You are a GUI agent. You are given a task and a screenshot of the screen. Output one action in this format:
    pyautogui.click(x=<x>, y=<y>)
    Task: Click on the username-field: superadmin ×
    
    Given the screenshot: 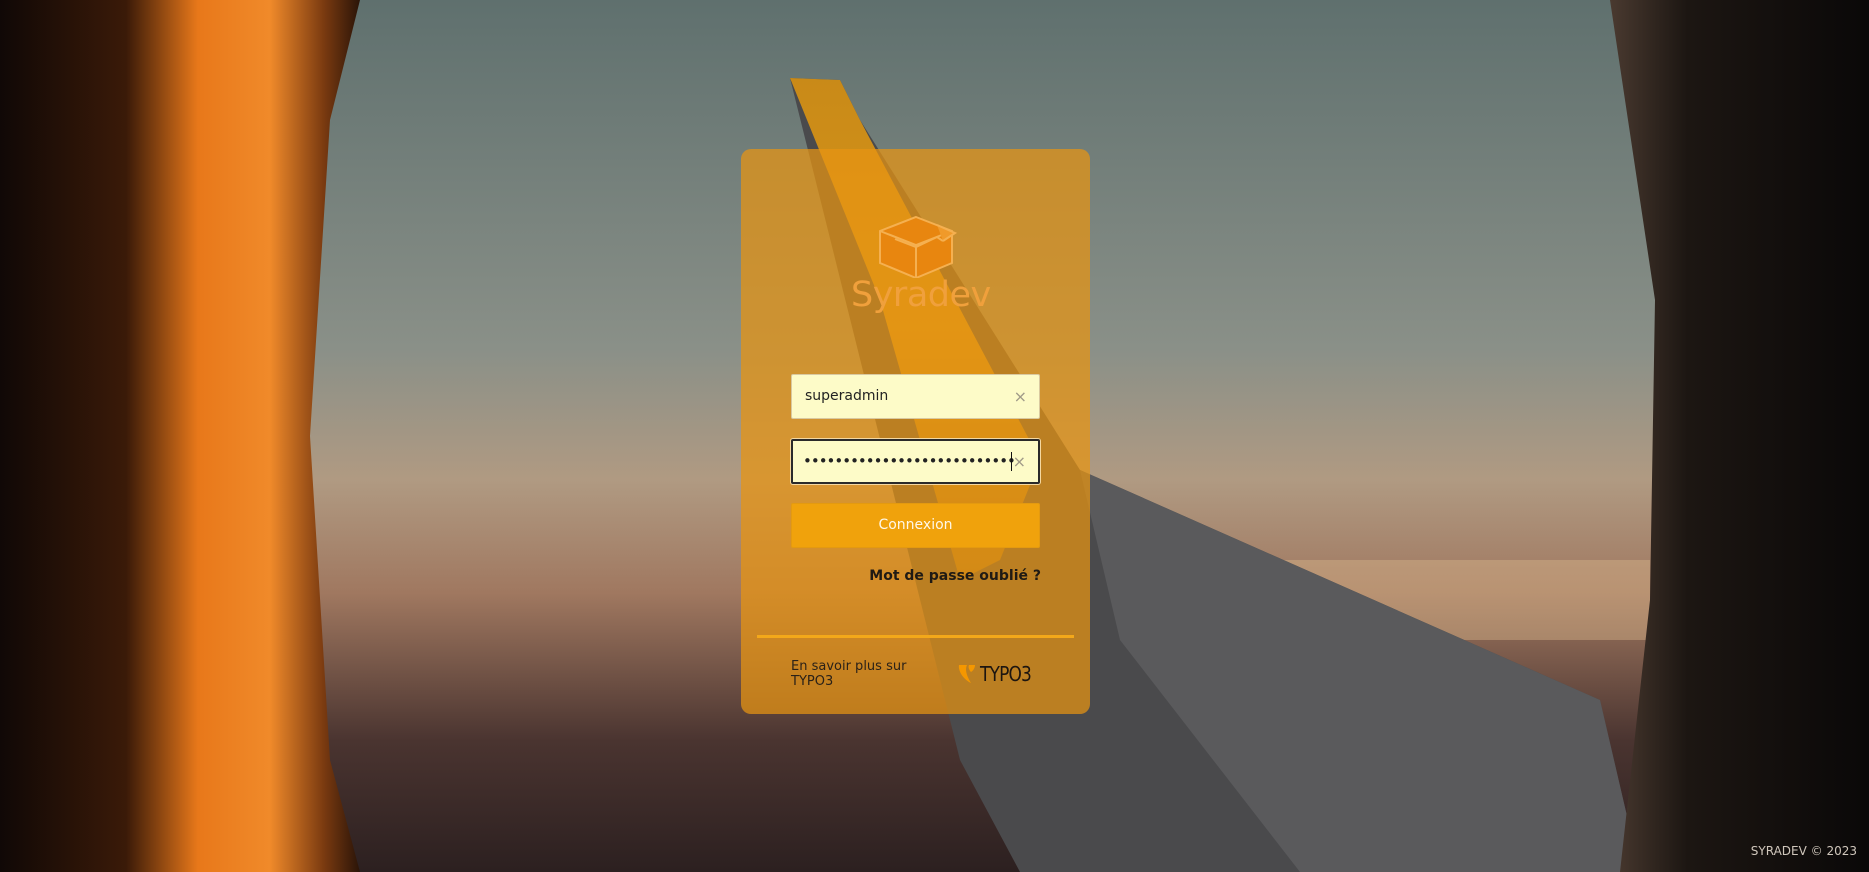 What is the action you would take?
    pyautogui.click(x=915, y=396)
    